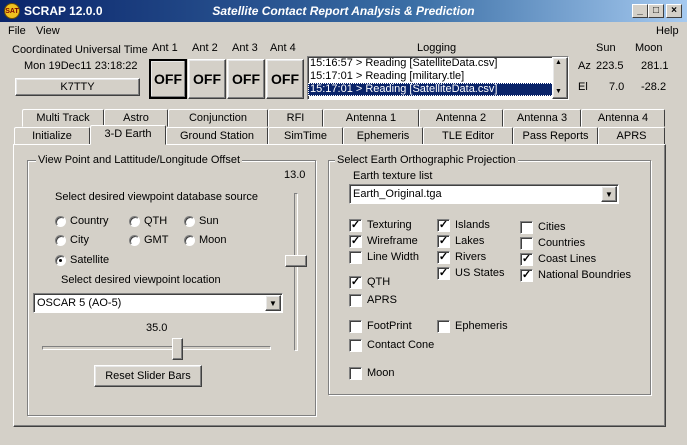 The width and height of the screenshot is (687, 445). I want to click on chk-cities-label: Cities, so click(552, 227).